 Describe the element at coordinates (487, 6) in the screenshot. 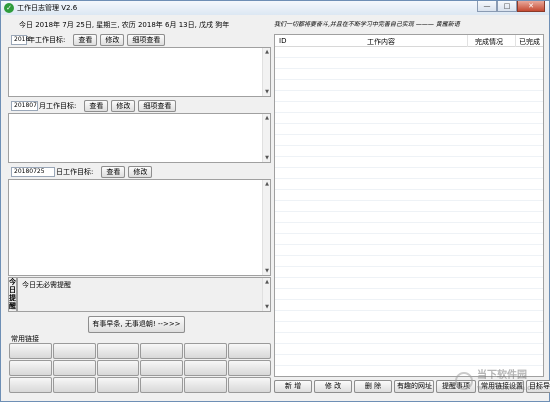

I see `minimize-button: —` at that location.